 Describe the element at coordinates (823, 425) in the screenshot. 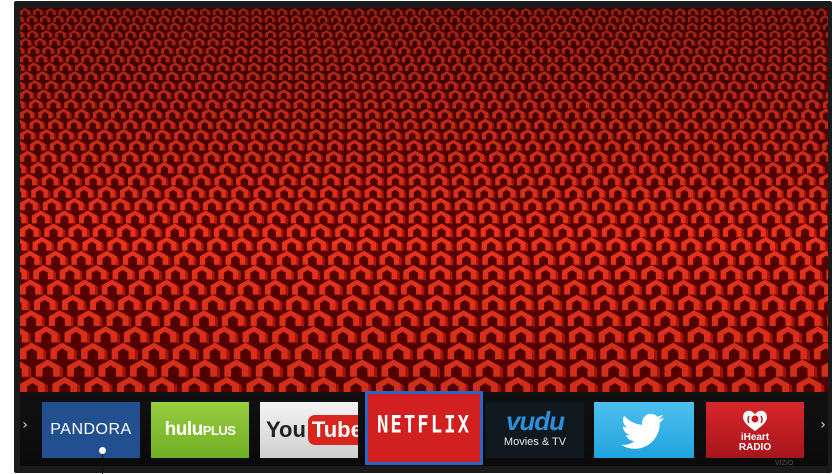

I see `scroll-right-arrow: ›` at that location.